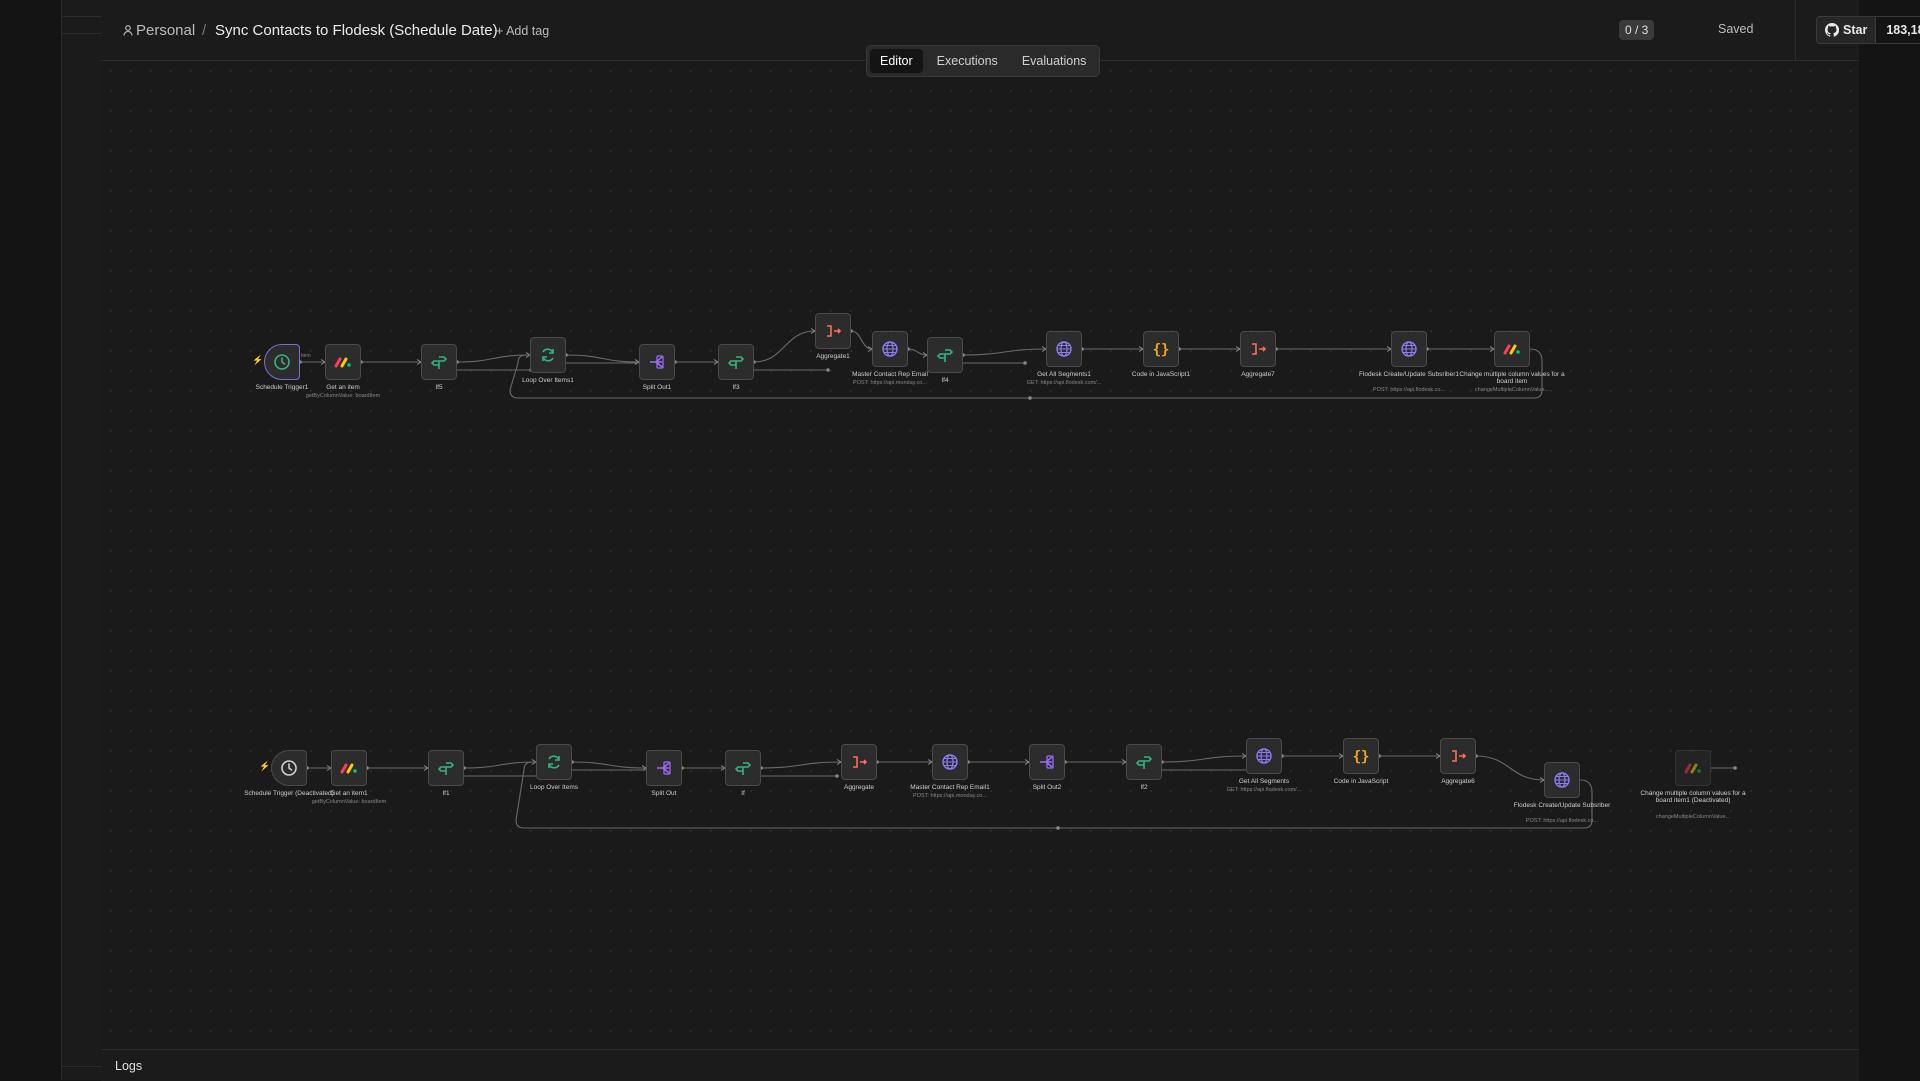 This screenshot has height=1081, width=1920. Describe the element at coordinates (81, 540) in the screenshot. I see `sidebar` at that location.